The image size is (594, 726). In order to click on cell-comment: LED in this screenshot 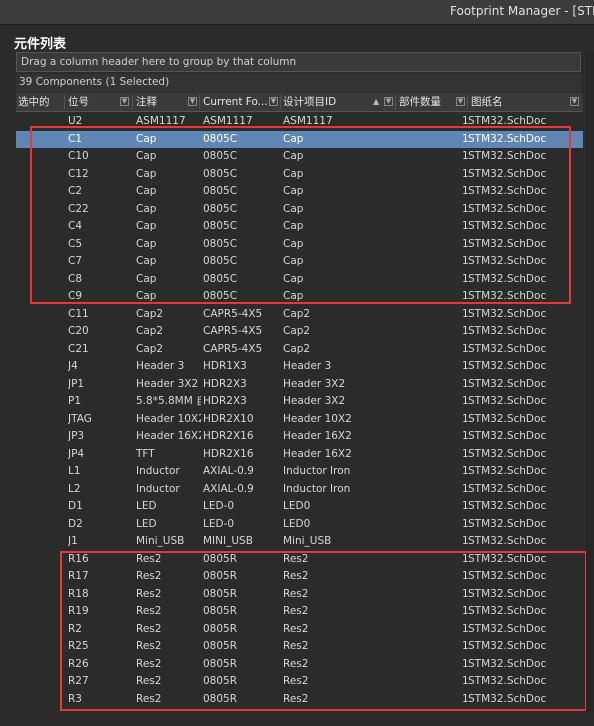, I will do `click(146, 523)`.